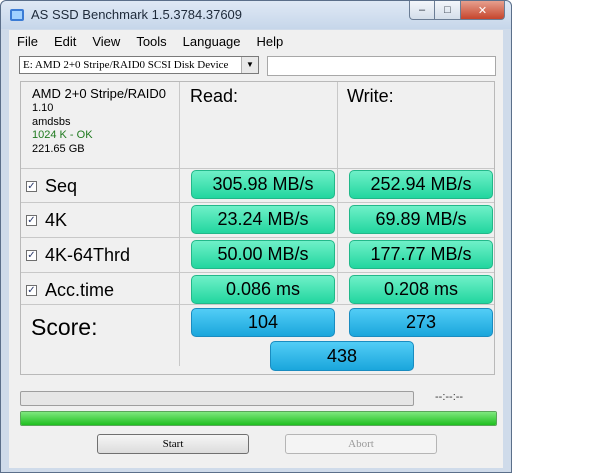 The height and width of the screenshot is (475, 614). I want to click on score-read-value: 104, so click(263, 322).